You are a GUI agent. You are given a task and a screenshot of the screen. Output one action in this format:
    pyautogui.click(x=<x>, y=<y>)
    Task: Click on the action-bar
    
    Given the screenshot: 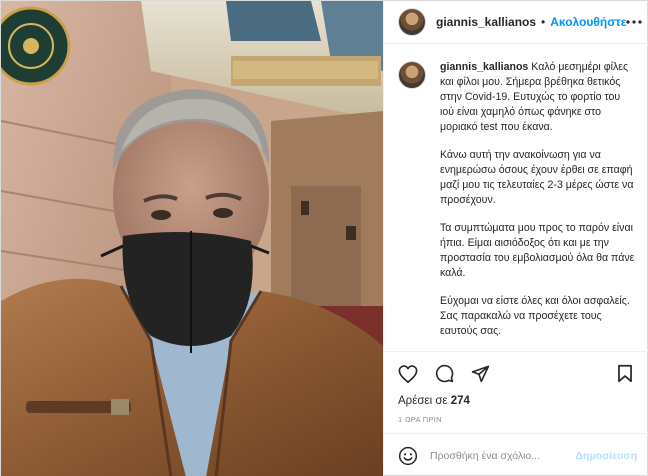 What is the action you would take?
    pyautogui.click(x=516, y=373)
    